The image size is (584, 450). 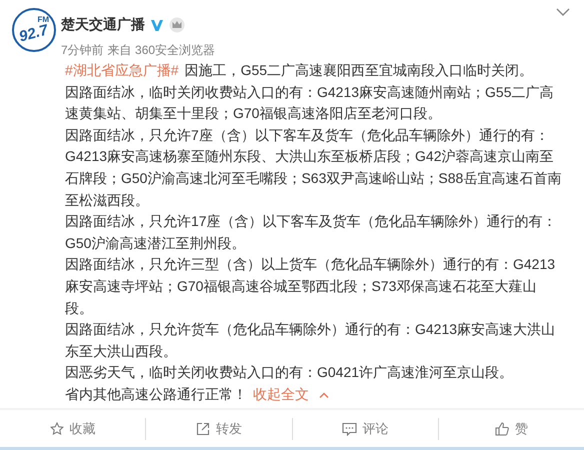 What do you see at coordinates (103, 25) in the screenshot?
I see `author-name: 楚天交通广播` at bounding box center [103, 25].